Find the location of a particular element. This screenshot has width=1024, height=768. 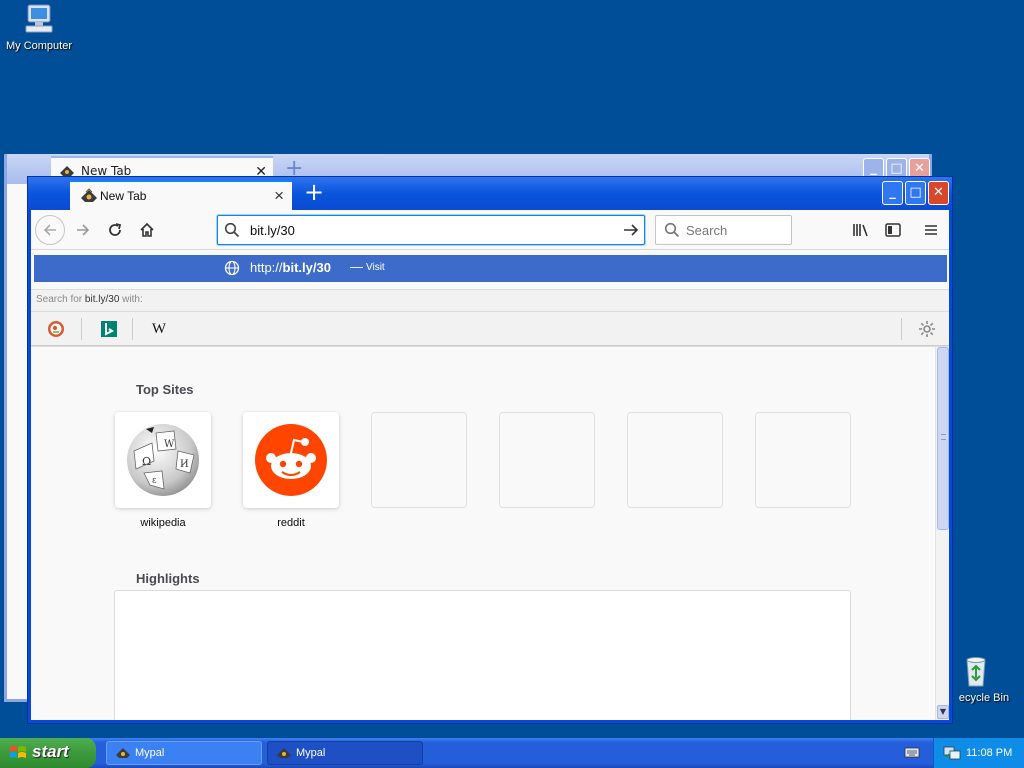

top-site-label: reddit is located at coordinates (291, 523).